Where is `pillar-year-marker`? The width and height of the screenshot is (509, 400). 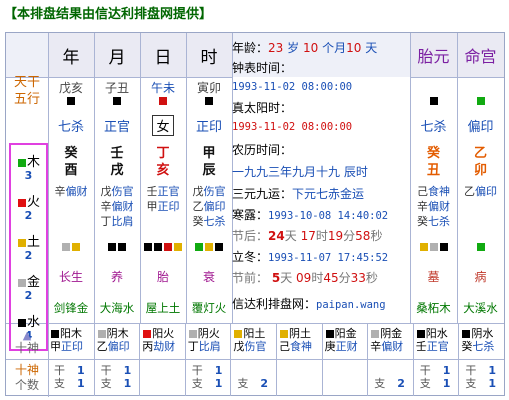
pillar-year-marker is located at coordinates (71, 101).